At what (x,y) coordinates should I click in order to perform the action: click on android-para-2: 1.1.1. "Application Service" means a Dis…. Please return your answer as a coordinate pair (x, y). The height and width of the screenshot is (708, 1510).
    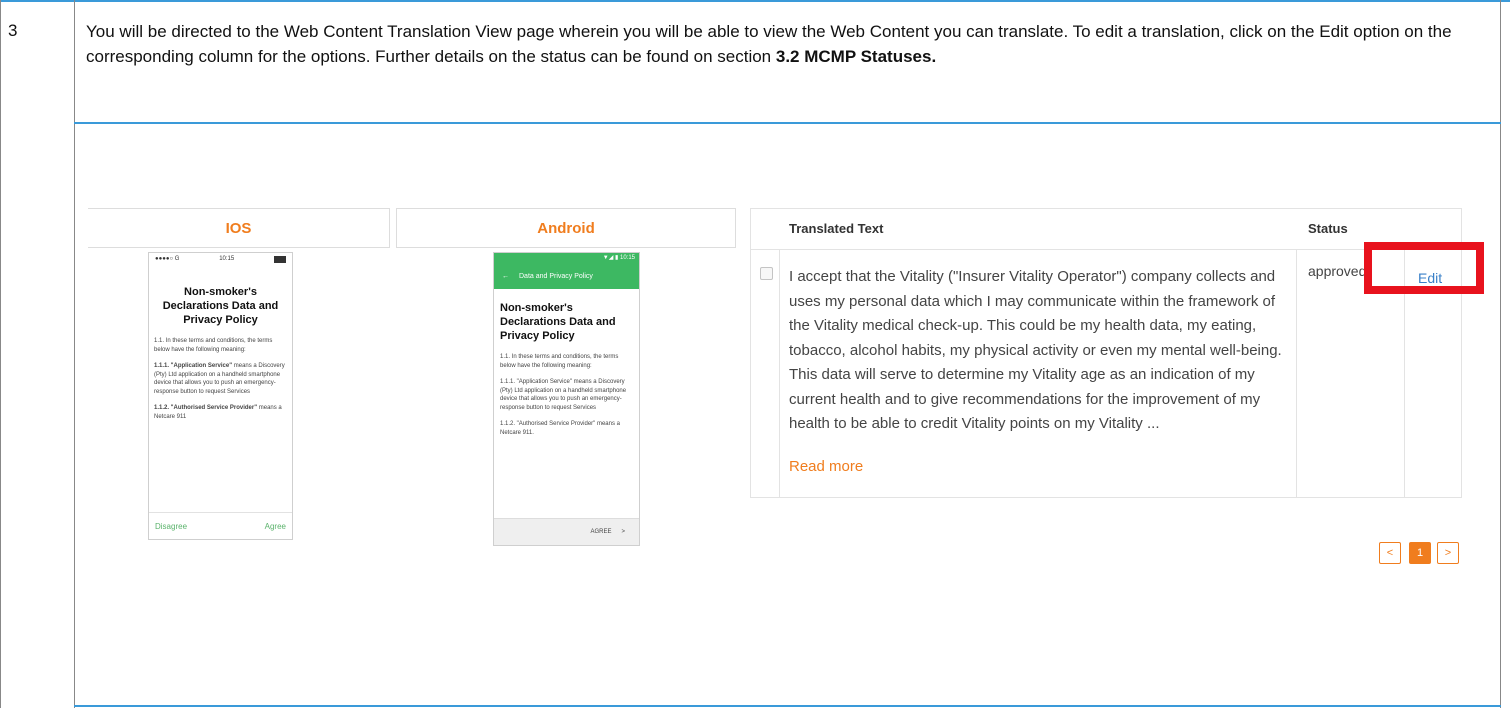
    Looking at the image, I should click on (563, 395).